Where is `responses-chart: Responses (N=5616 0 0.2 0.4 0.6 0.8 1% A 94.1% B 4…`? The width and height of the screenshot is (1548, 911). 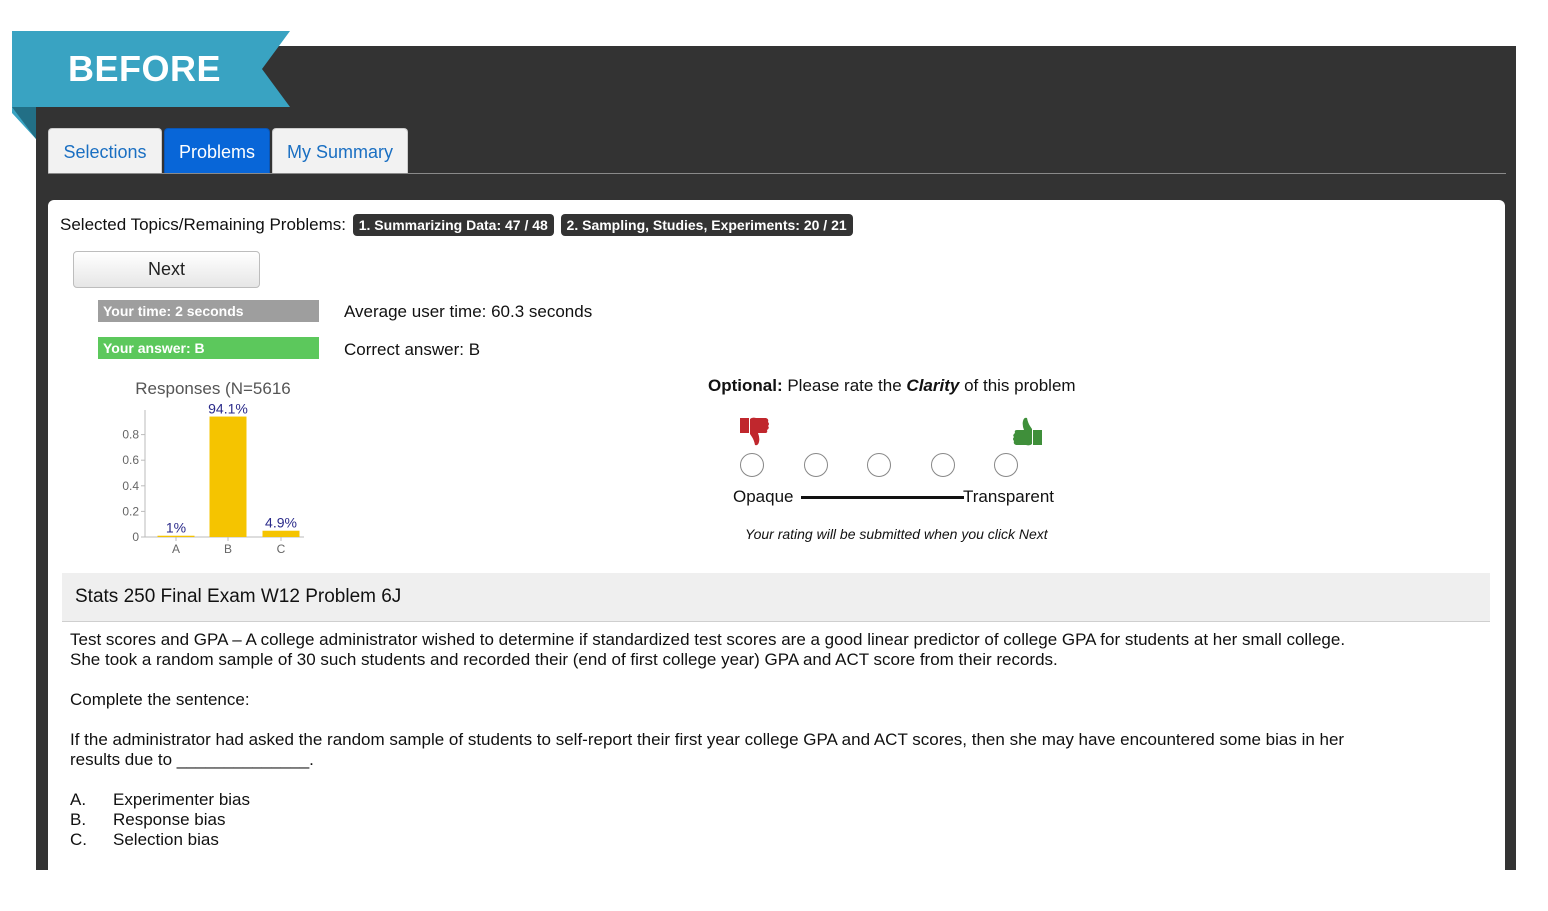
responses-chart: Responses (N=5616 0 0.2 0.4 0.6 0.8 1% A 94.1% B 4… is located at coordinates (213, 467).